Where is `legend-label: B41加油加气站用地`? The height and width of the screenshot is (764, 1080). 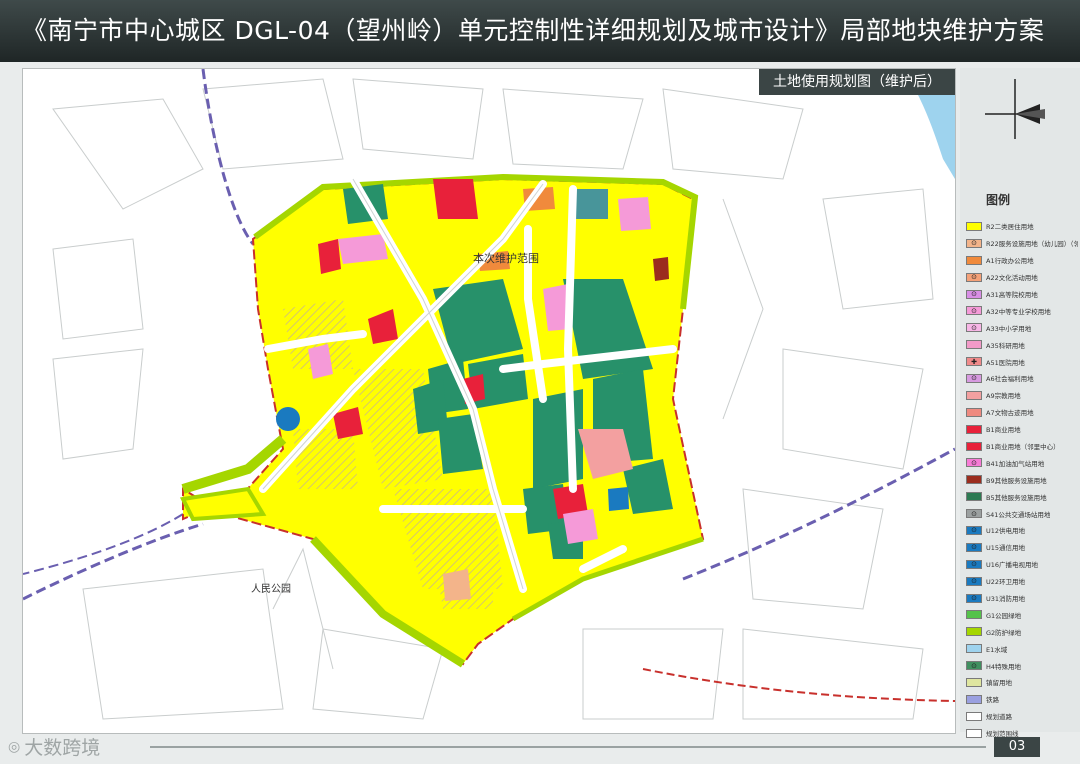 legend-label: B41加油加气站用地 is located at coordinates (1015, 463).